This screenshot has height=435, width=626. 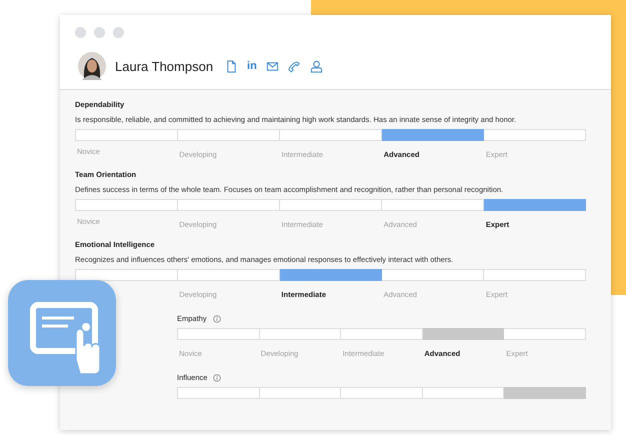 I want to click on avatar, so click(x=92, y=66).